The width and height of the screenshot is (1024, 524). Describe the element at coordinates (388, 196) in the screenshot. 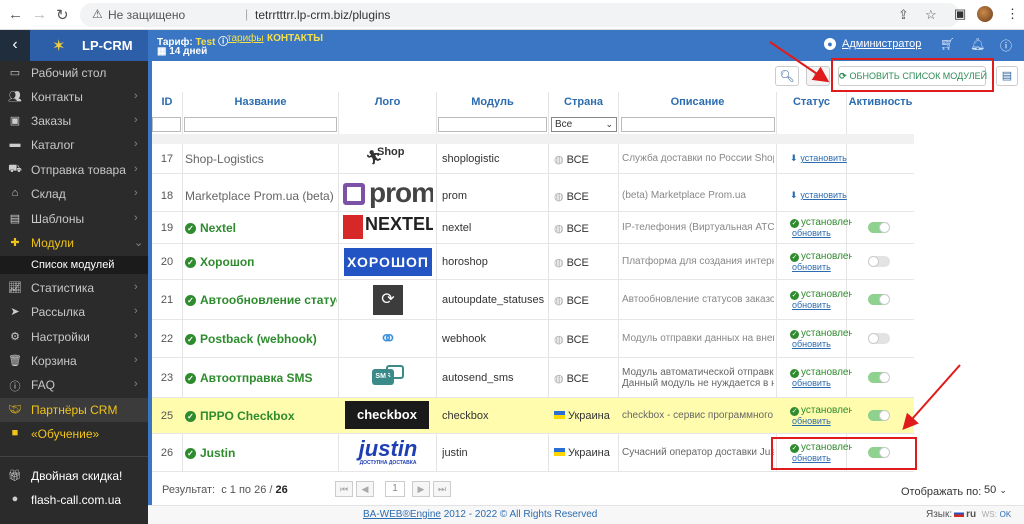

I see `module-logo: prom` at that location.